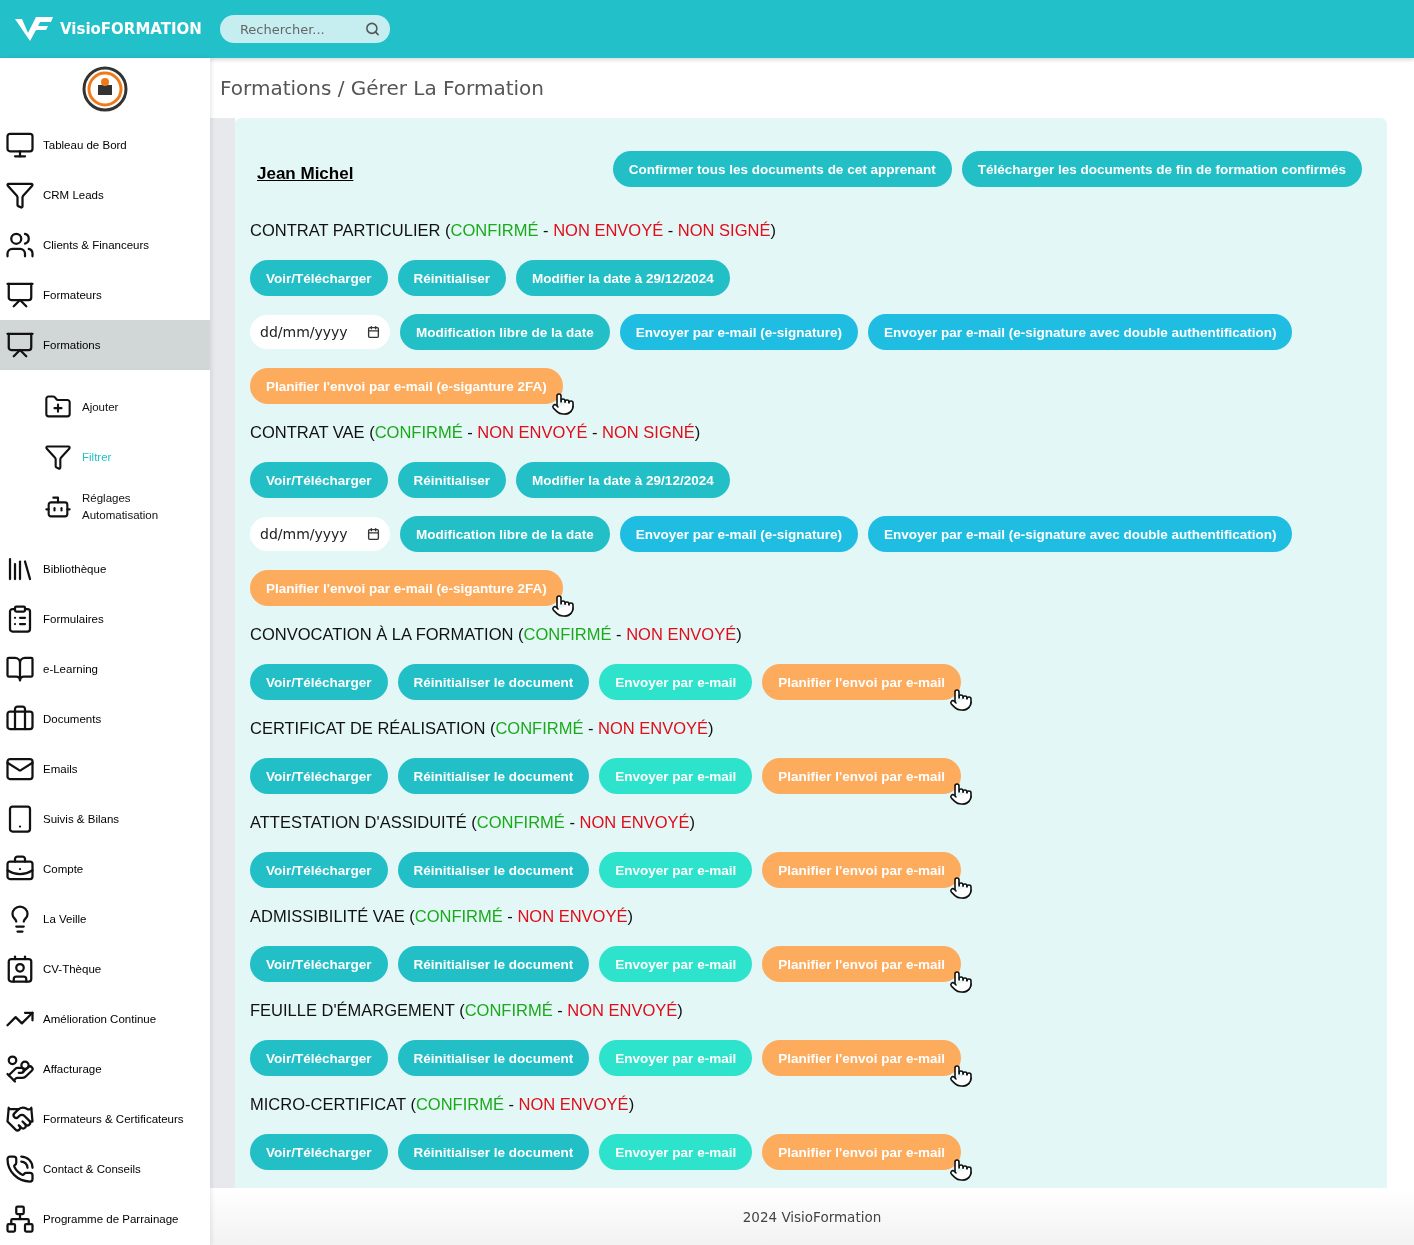  I want to click on sidebar-item: Compte, so click(105, 869).